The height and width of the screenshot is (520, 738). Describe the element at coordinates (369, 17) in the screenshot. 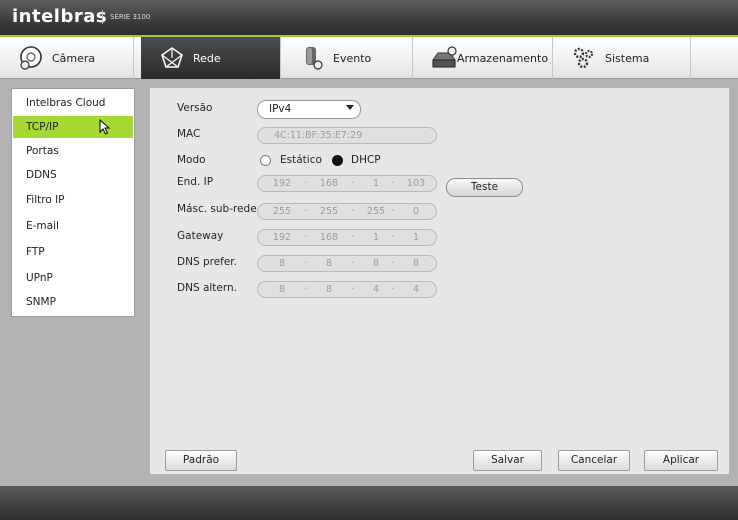

I see `title-bar: intelbras SÉRIE 3100` at that location.